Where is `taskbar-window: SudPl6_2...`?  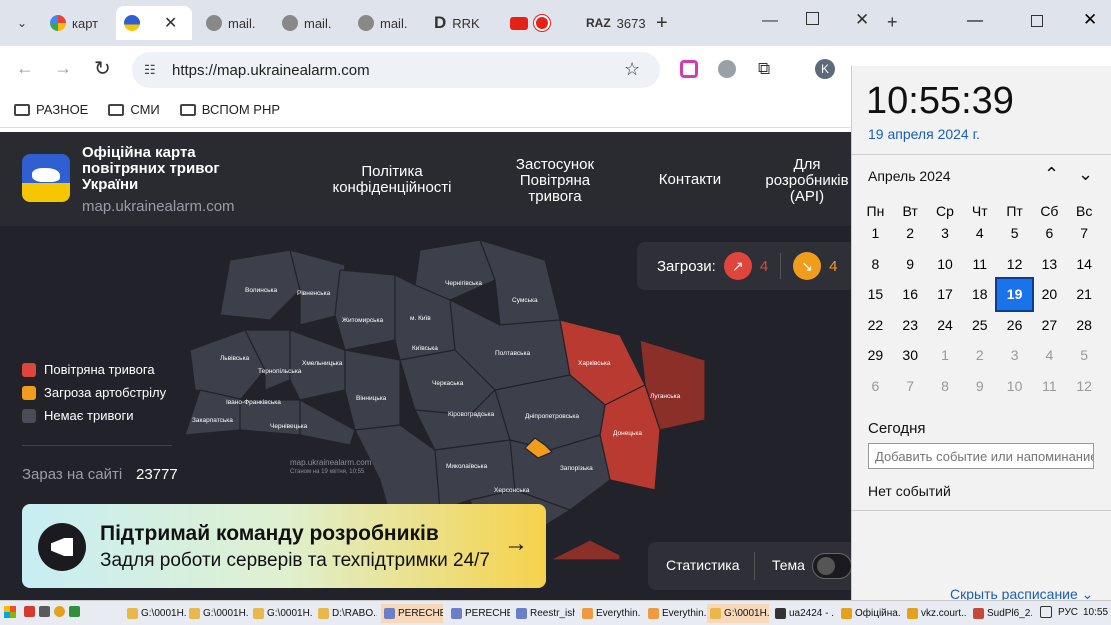
taskbar-window: SudPl6_2... is located at coordinates (1001, 613).